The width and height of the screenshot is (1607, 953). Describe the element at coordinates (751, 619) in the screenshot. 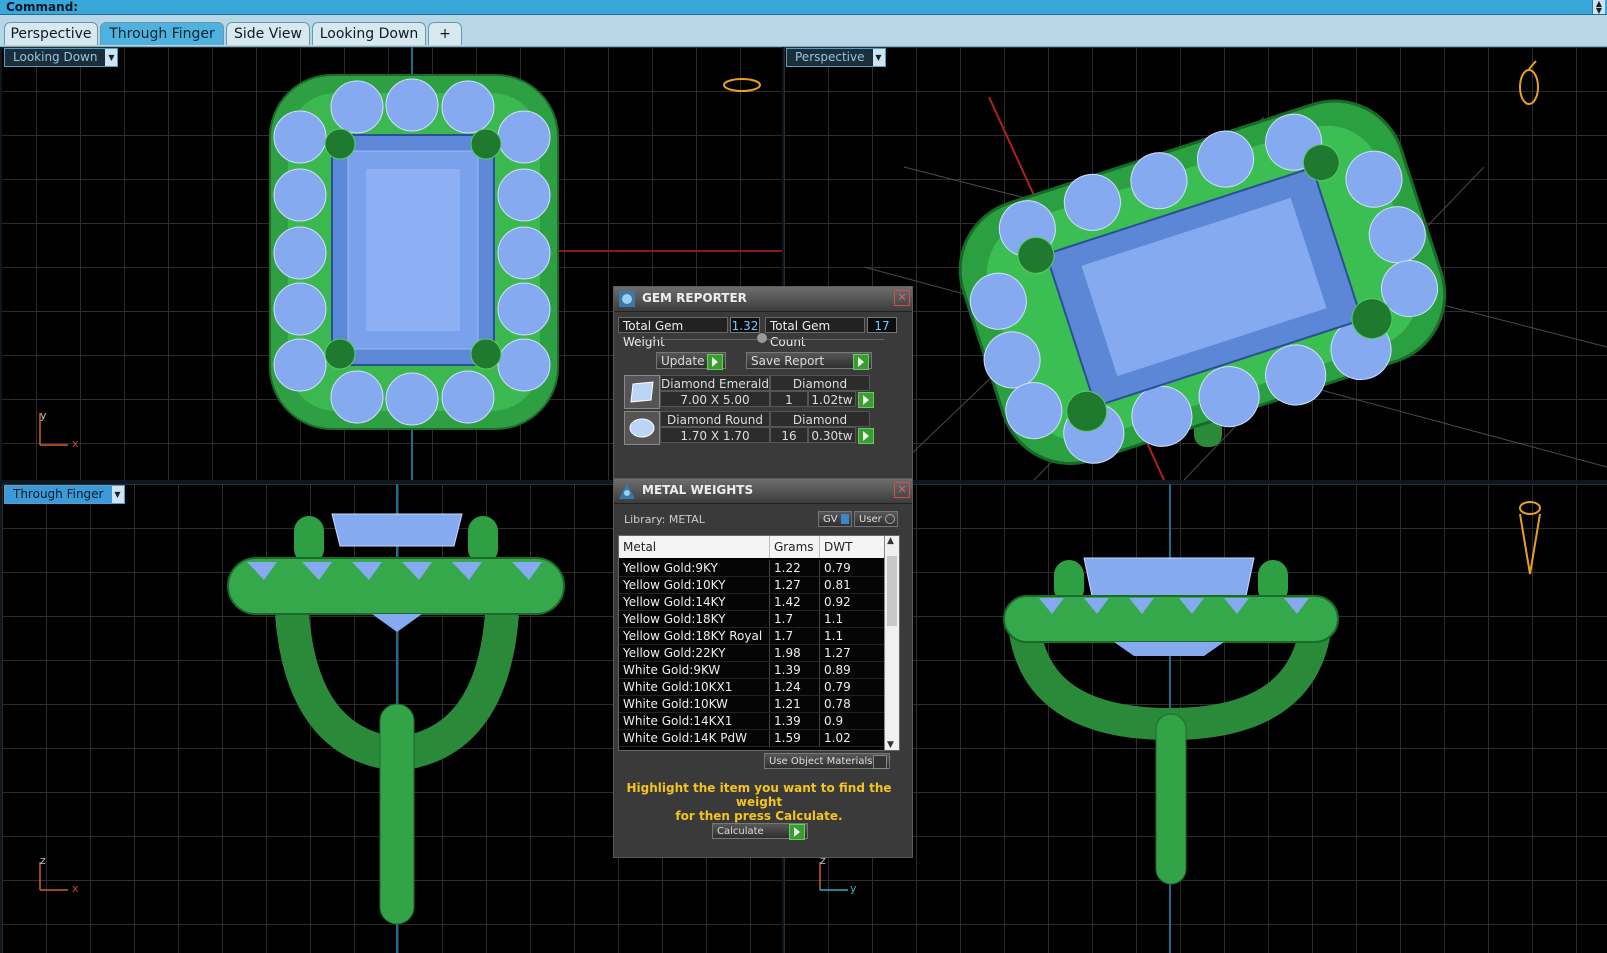

I see `table-row: Yellow Gold:18KY 1.7 1.1` at that location.